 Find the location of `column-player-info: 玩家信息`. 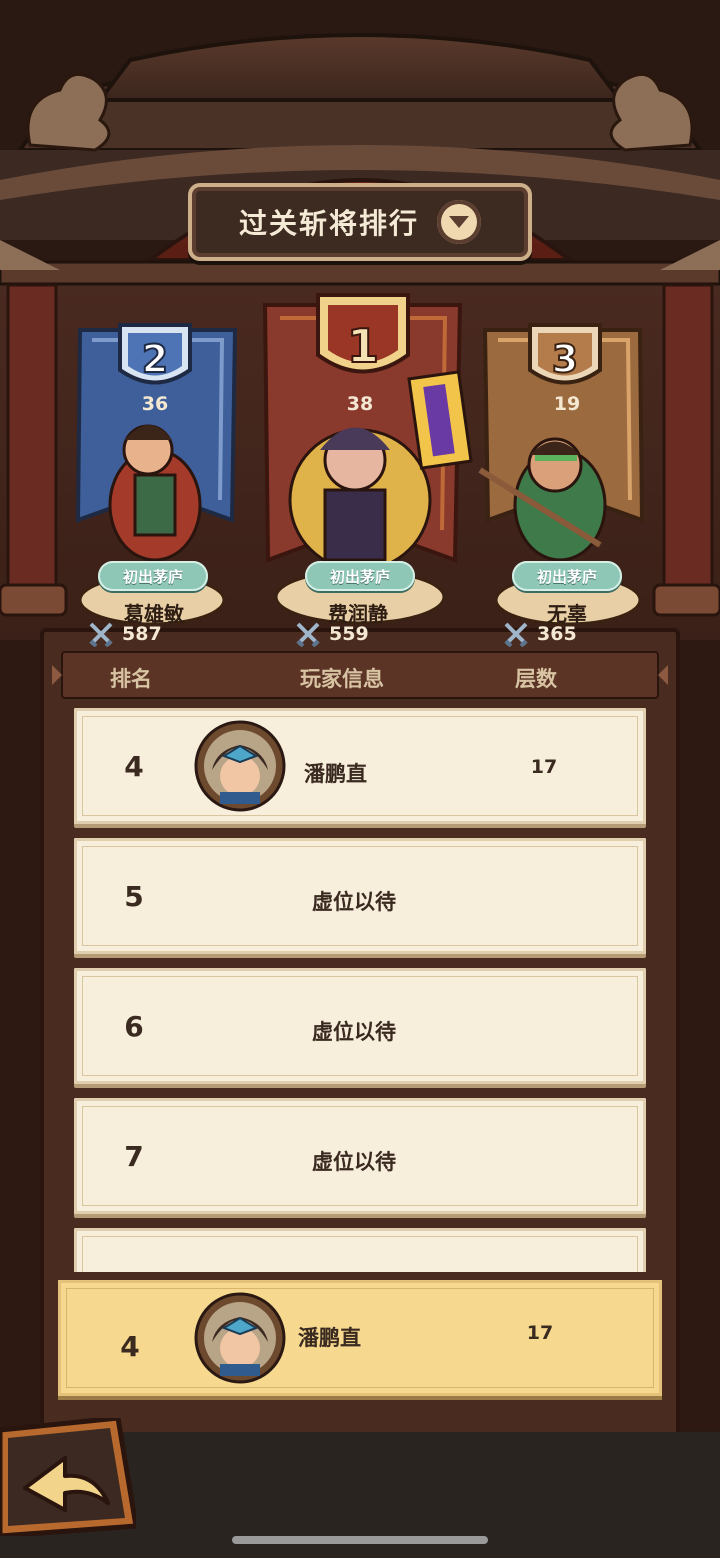

column-player-info: 玩家信息 is located at coordinates (342, 679).